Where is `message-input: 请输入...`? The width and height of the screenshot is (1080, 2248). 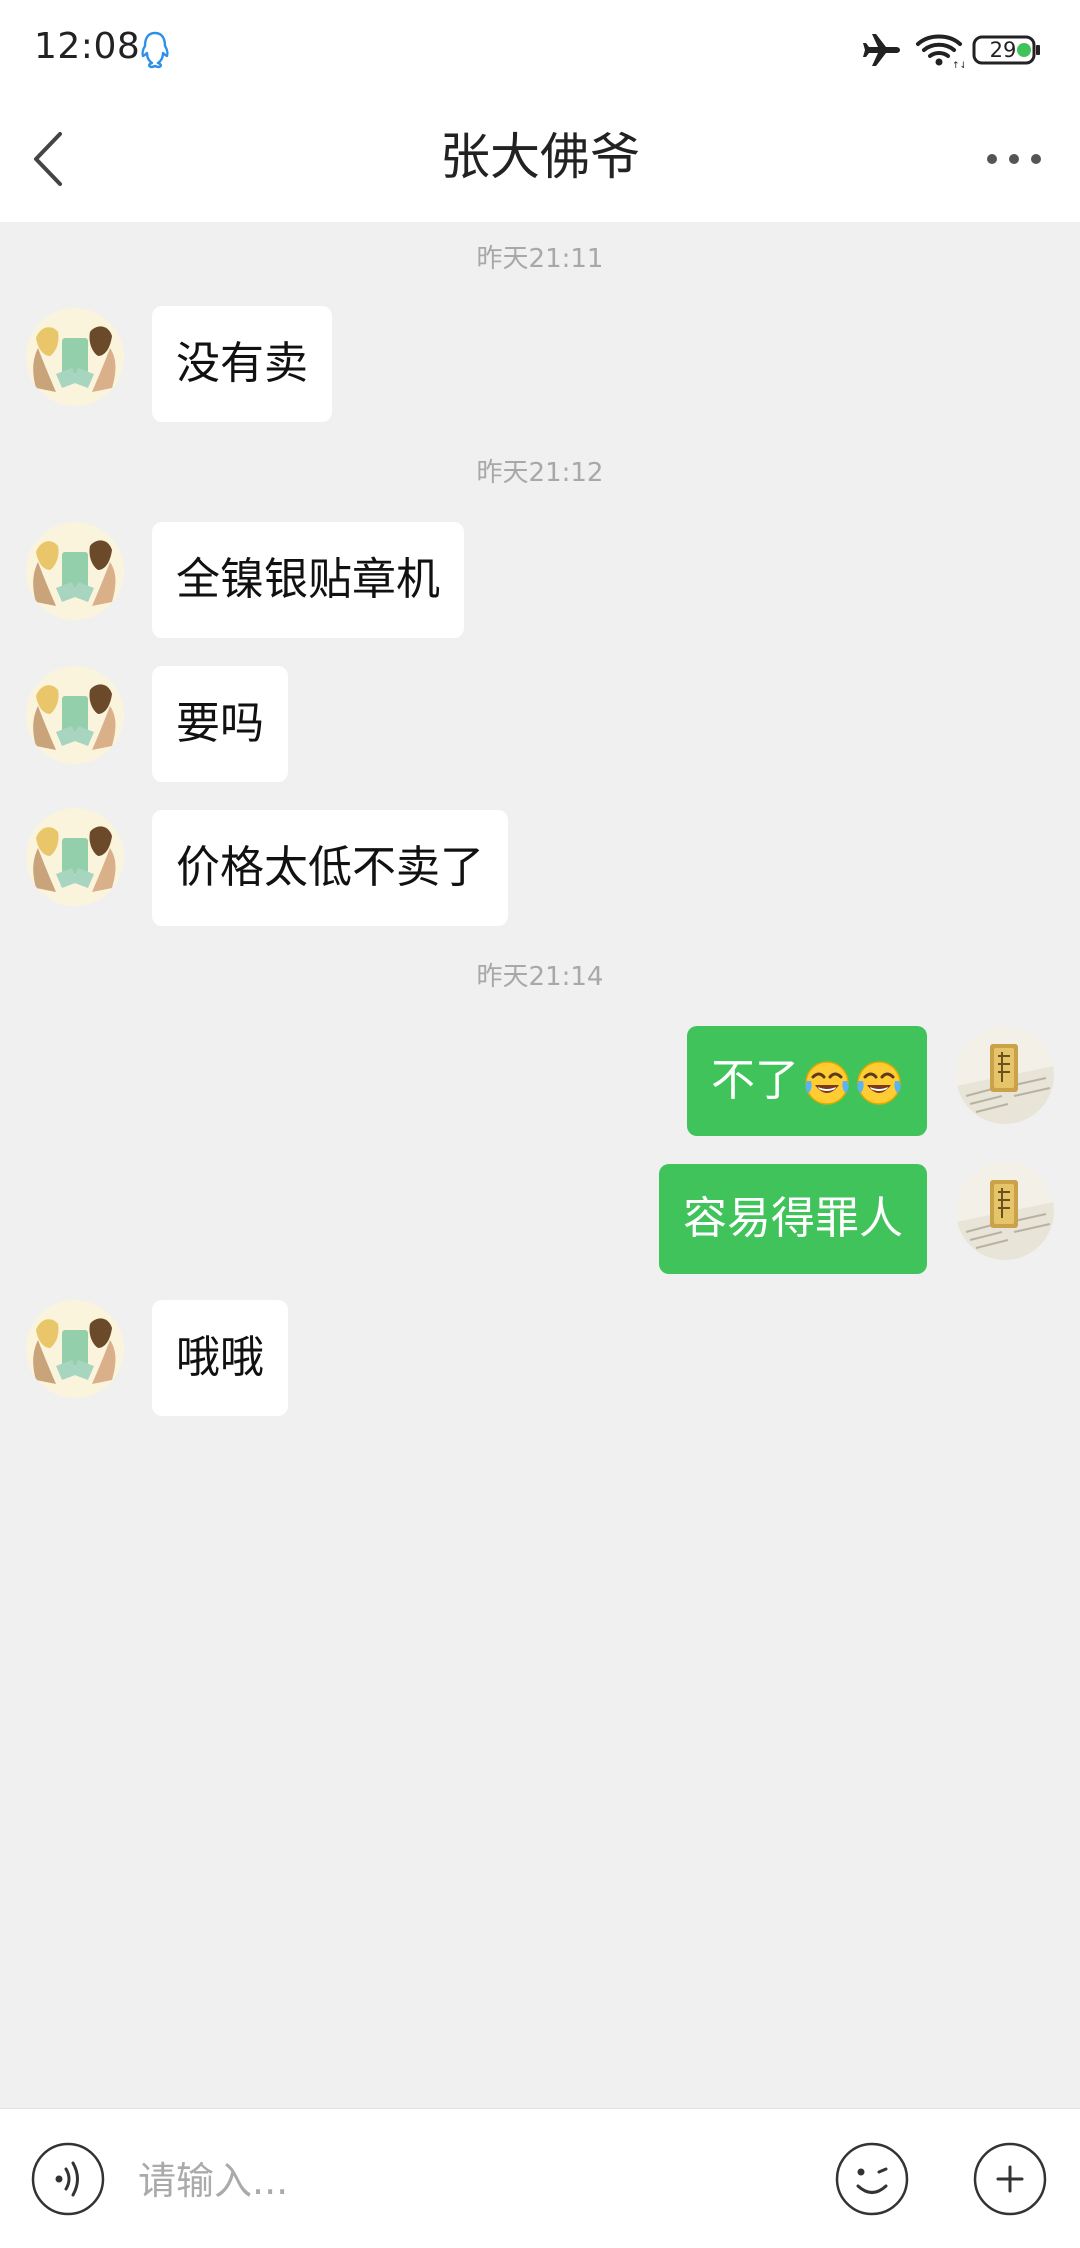 message-input: 请输入... is located at coordinates (468, 2181).